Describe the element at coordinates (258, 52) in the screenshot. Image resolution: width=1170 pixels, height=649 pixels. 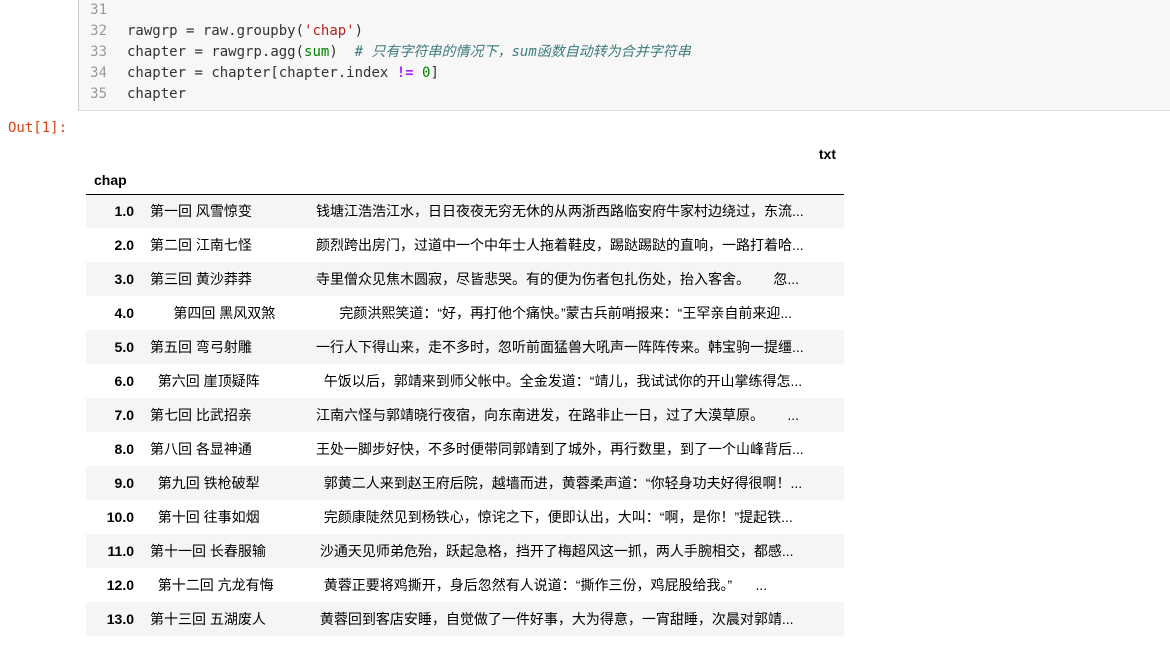
I see `code-token: rawgrp.agg(` at that location.